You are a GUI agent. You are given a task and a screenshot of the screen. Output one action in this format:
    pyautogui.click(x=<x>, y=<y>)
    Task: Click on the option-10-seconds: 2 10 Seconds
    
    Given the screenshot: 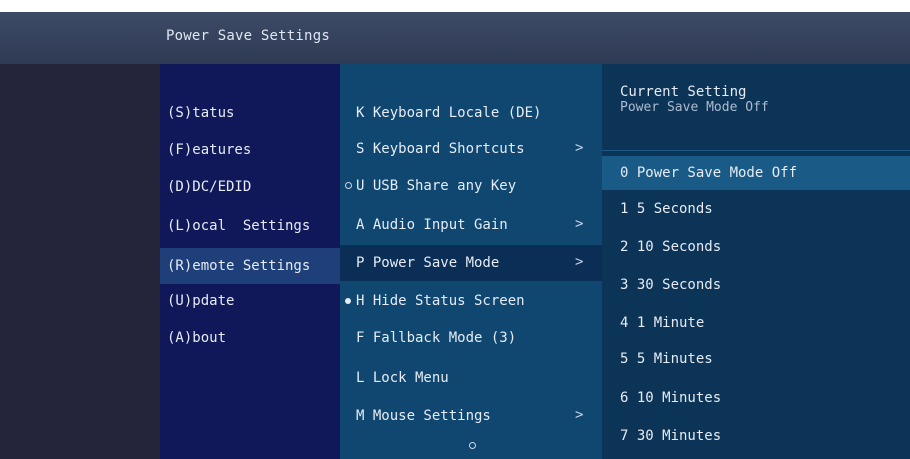 What is the action you would take?
    pyautogui.click(x=670, y=247)
    